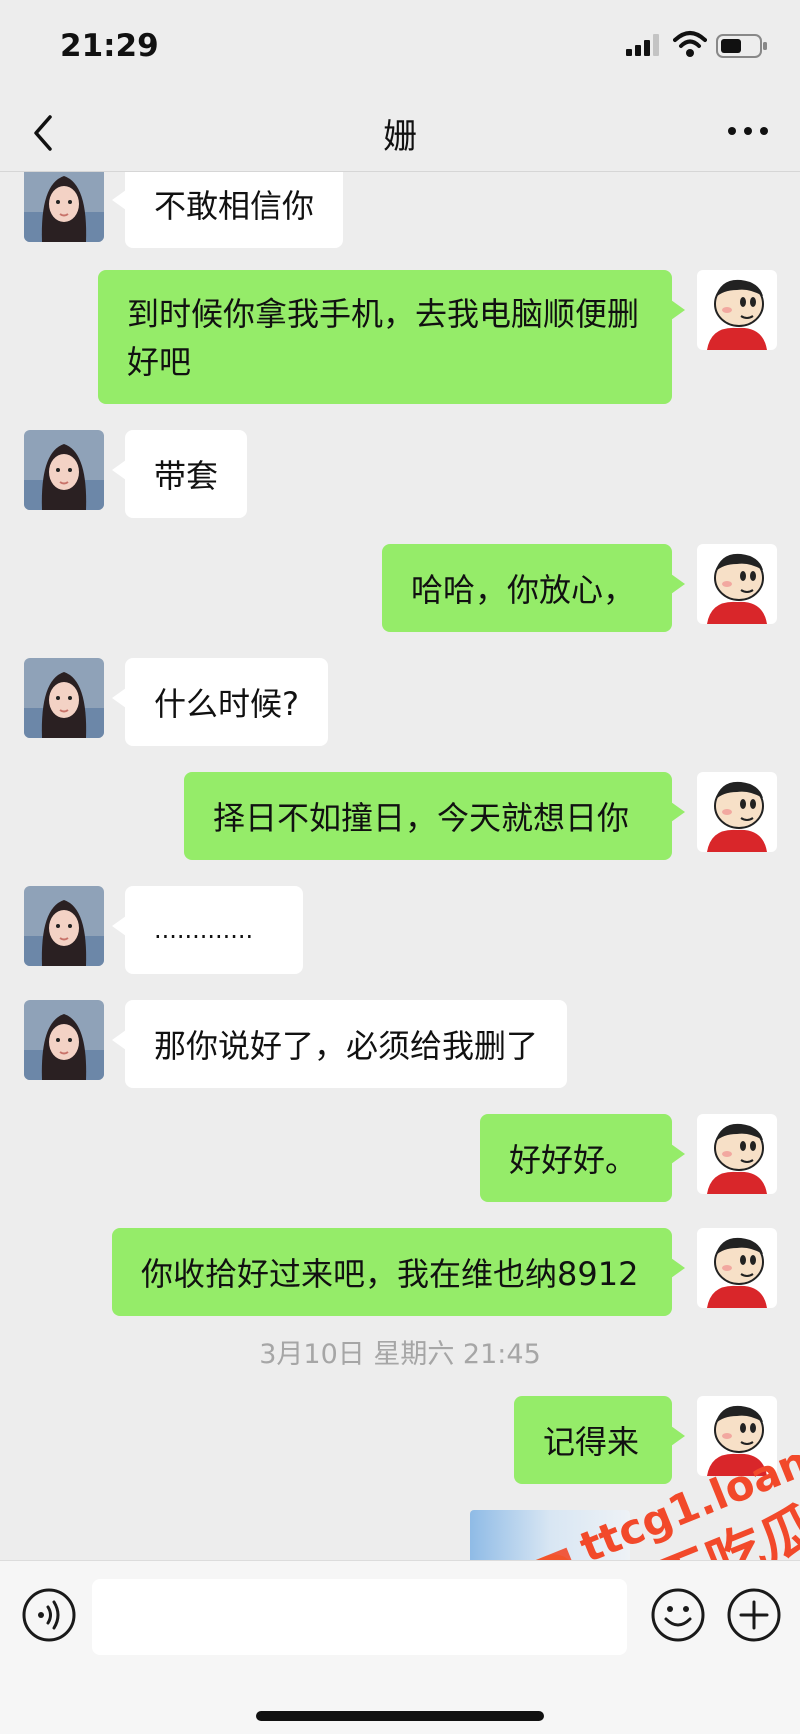 The image size is (800, 1734). Describe the element at coordinates (346, 1046) in the screenshot. I see `message-text: 那你说好了，必须给我删了` at that location.